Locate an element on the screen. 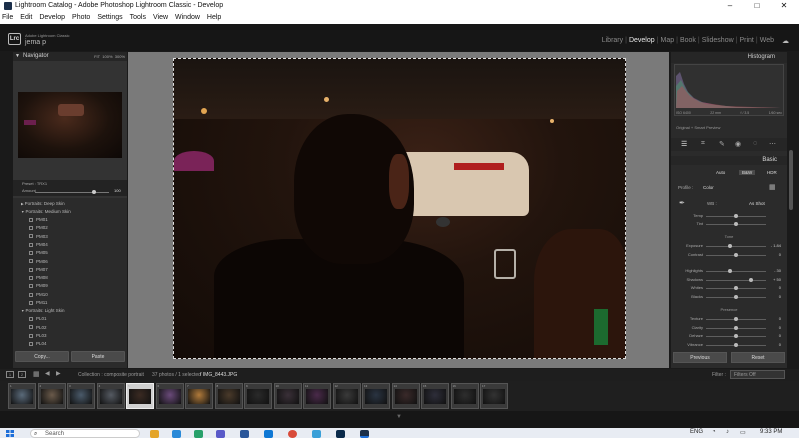 Image resolution: width=799 pixels, height=438 pixels. slider-value: - 30 is located at coordinates (777, 270).